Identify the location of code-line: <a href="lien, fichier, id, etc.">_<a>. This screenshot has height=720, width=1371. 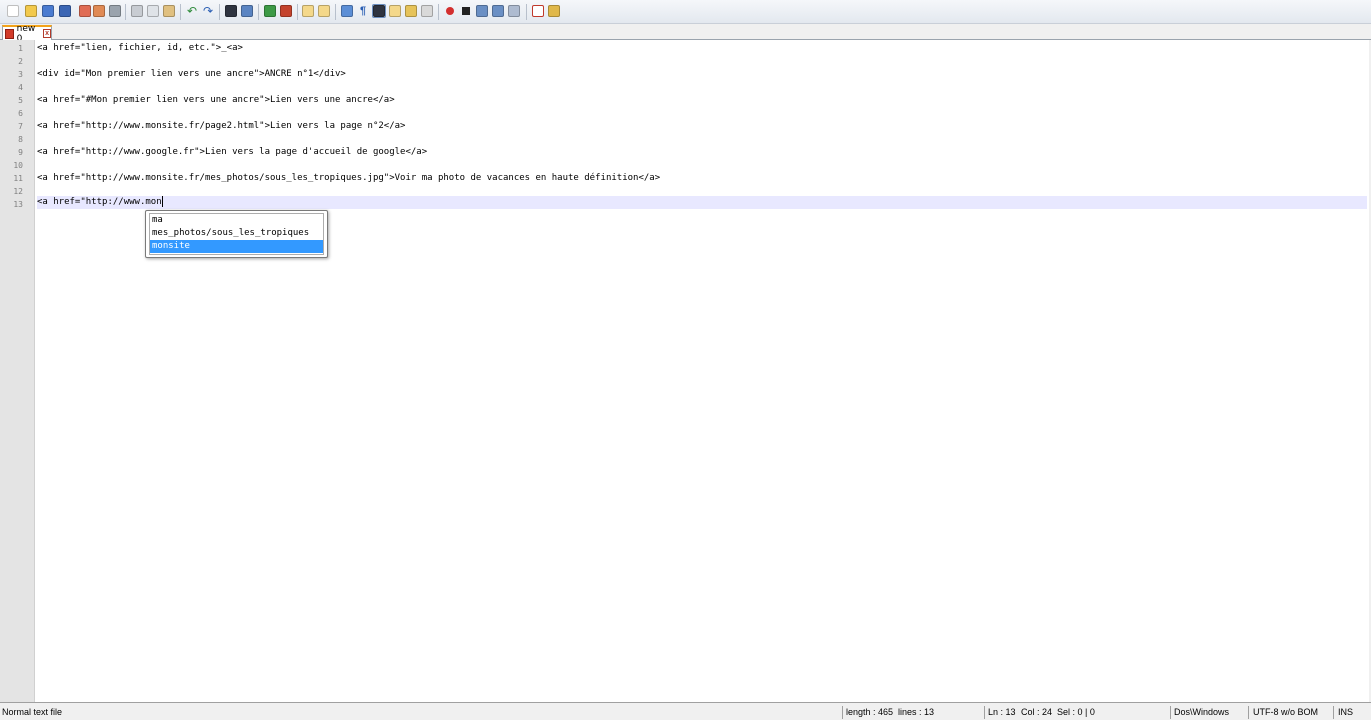
(702, 48).